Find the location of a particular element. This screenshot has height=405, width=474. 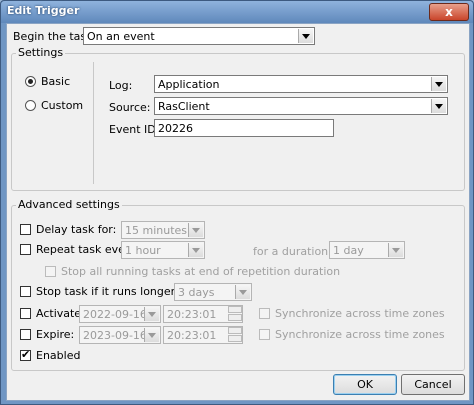

delay-task-select: 15 minutes is located at coordinates (163, 230).